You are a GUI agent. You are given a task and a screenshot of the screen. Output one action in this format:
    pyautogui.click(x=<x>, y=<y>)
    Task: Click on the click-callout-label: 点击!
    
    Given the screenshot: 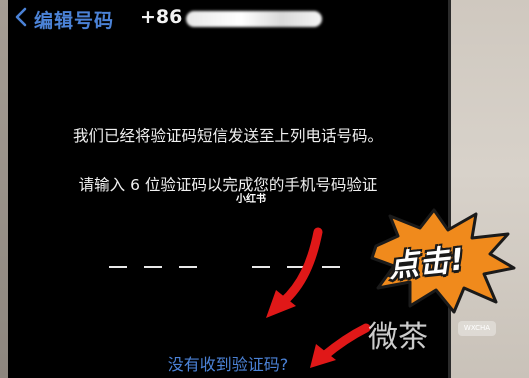 What is the action you would take?
    pyautogui.click(x=426, y=263)
    